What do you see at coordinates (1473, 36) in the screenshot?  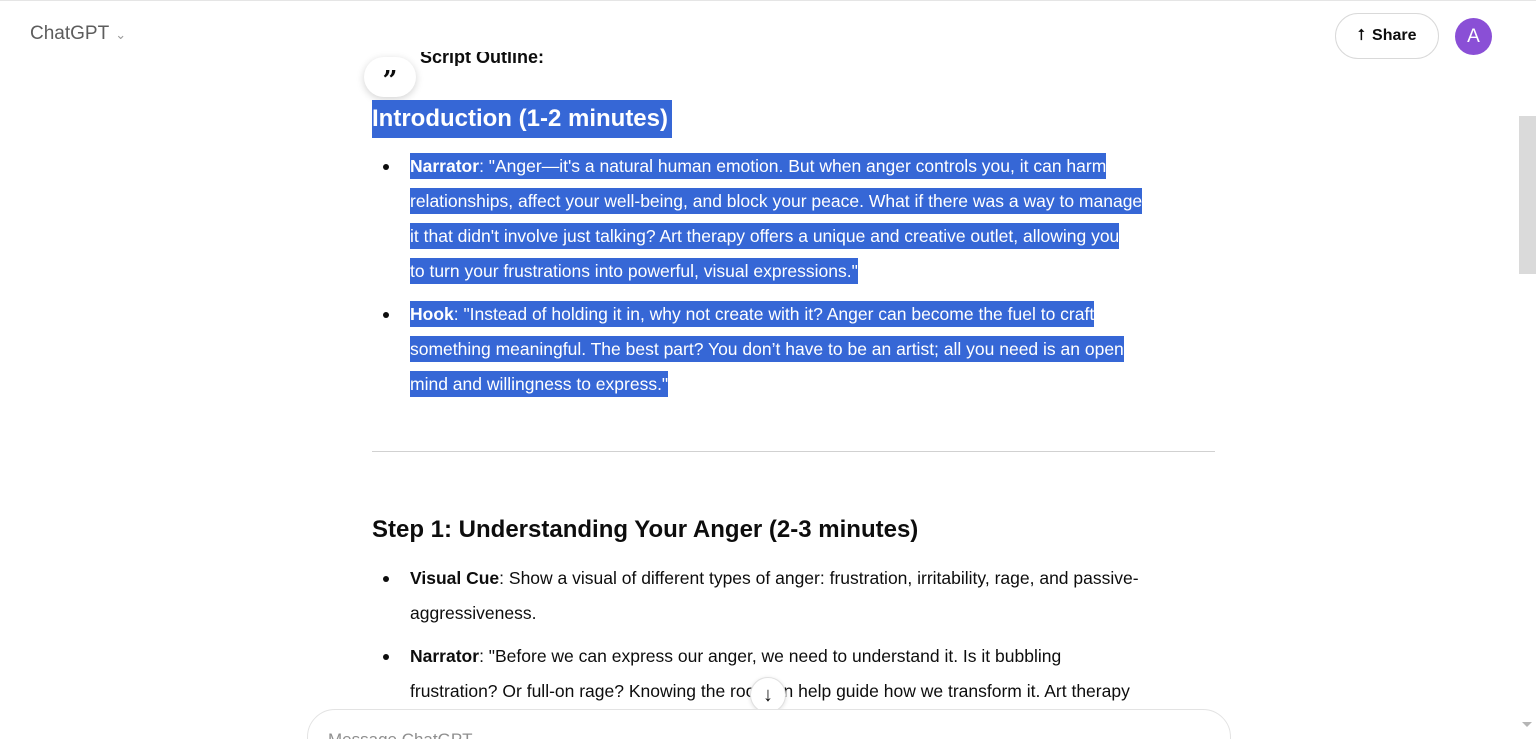 I see `avatar: A` at bounding box center [1473, 36].